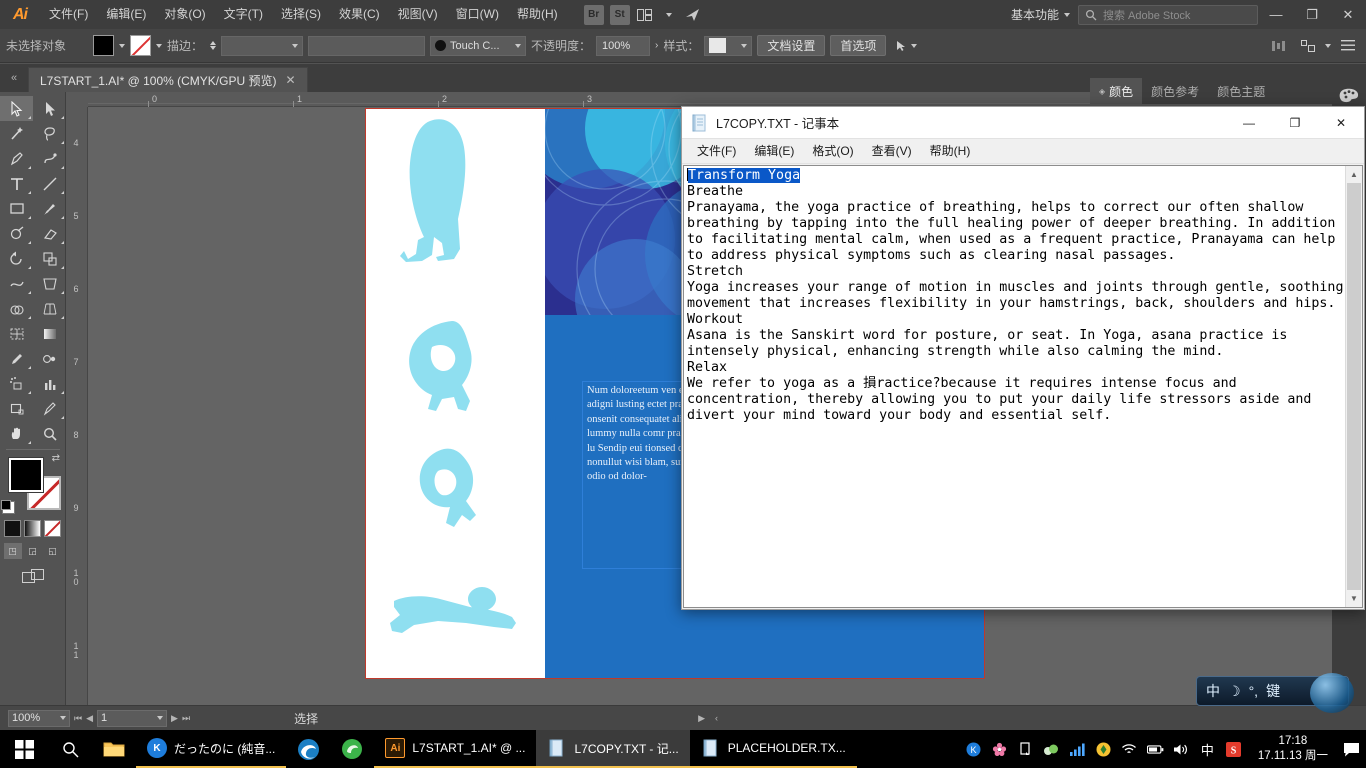 This screenshot has height=768, width=1366. What do you see at coordinates (49, 283) in the screenshot?
I see `tool-free-transform` at bounding box center [49, 283].